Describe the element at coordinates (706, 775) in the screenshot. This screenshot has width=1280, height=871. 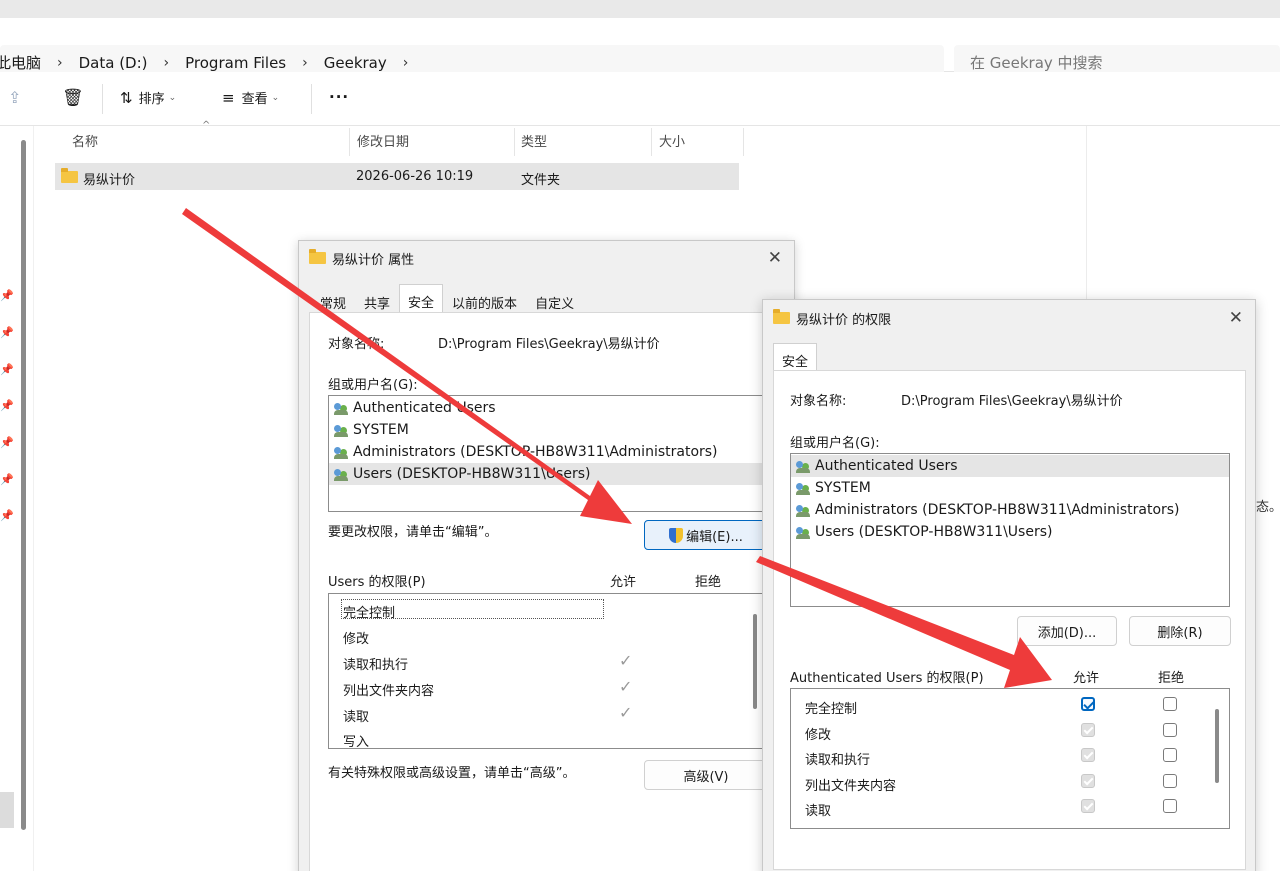
I see `advanced-button: 高级(V)` at that location.